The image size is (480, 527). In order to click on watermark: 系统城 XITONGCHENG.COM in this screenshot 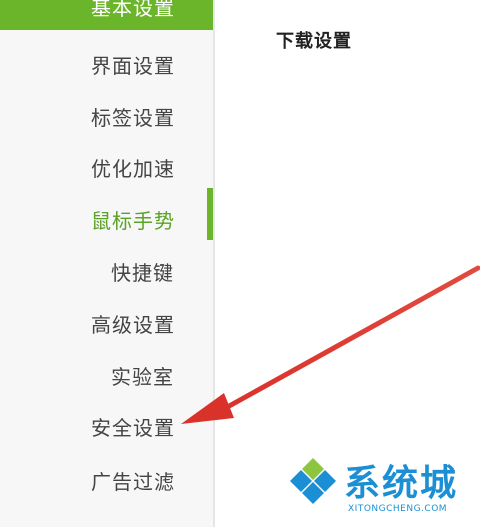, I will do `click(381, 488)`.